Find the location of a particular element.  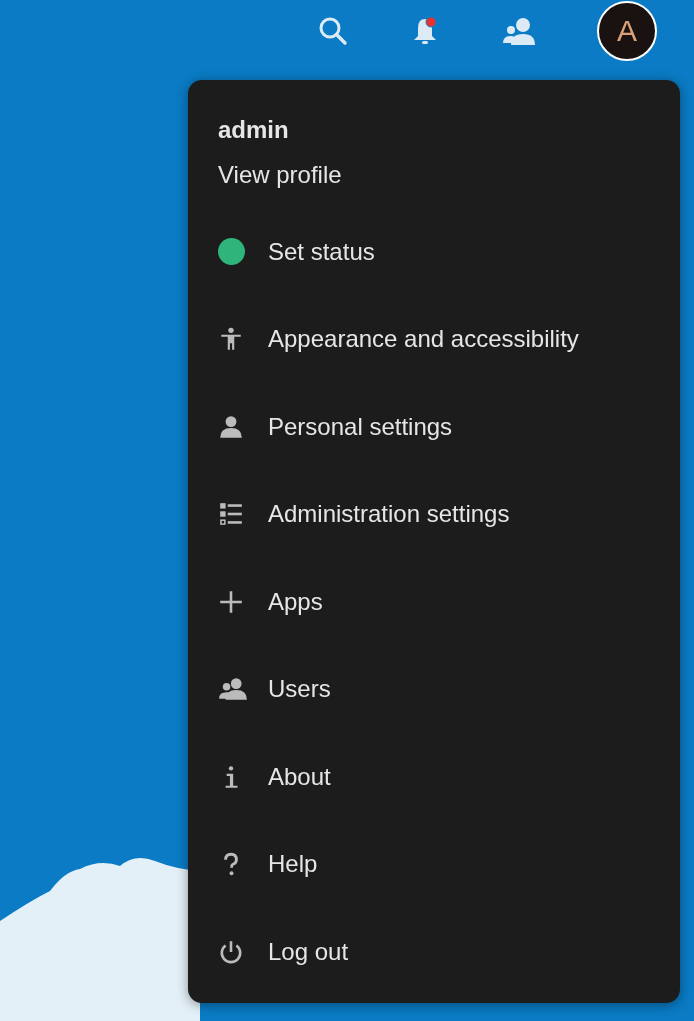

menu-item: Administration settings is located at coordinates (364, 514).